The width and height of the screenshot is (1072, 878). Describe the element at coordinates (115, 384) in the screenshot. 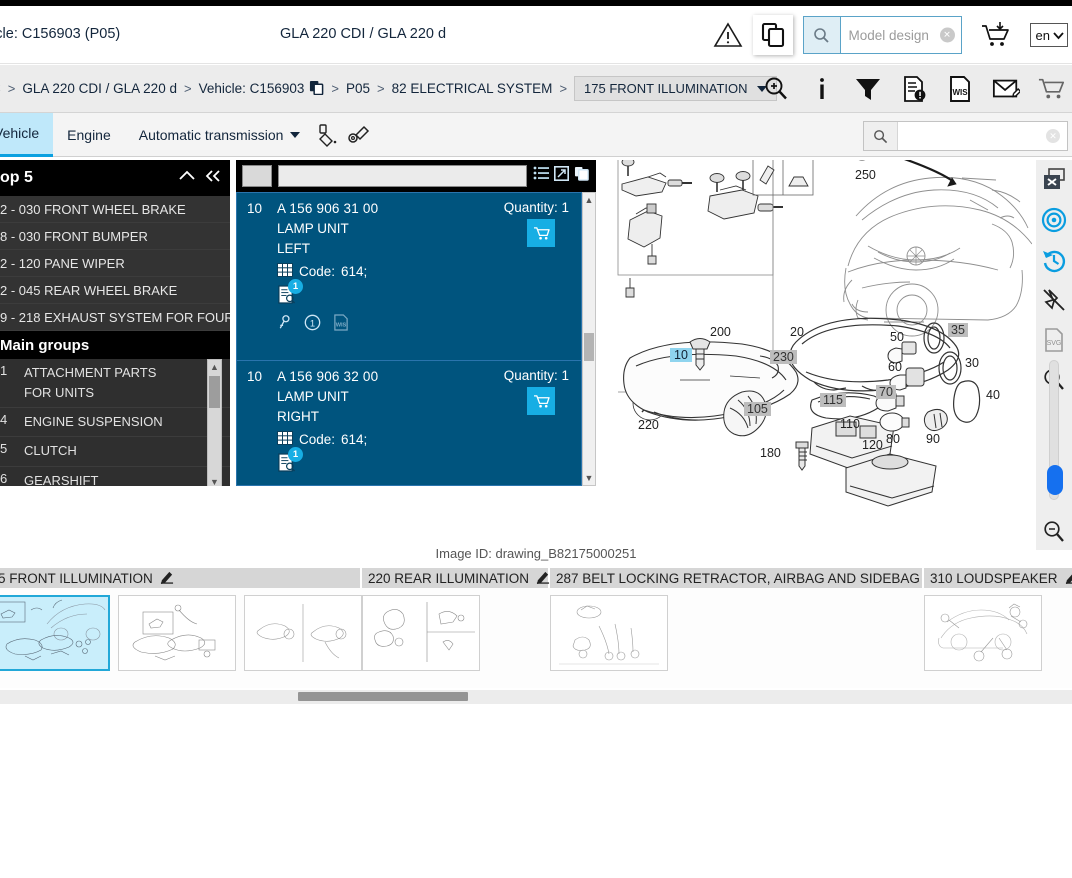

I see `sidebar-main-group-item: 1 ATTACHMENT PARTS FOR UNITS` at that location.